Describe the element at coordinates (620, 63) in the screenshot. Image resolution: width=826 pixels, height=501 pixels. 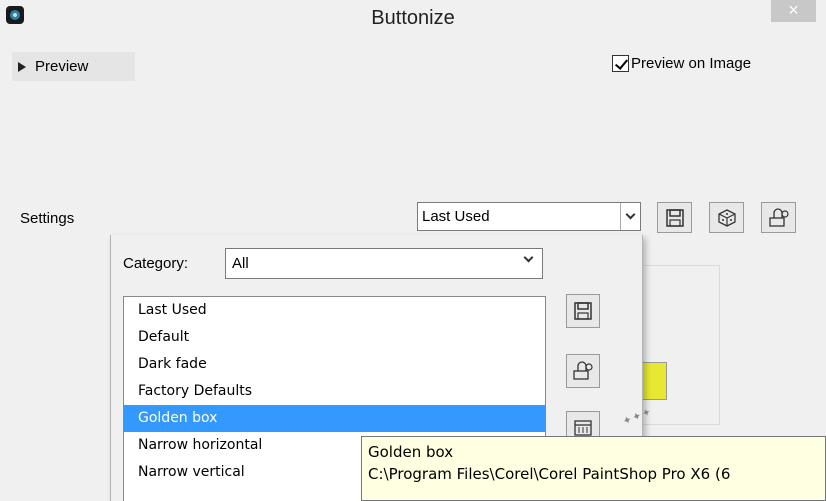
I see `checkbox-checked-icon` at that location.